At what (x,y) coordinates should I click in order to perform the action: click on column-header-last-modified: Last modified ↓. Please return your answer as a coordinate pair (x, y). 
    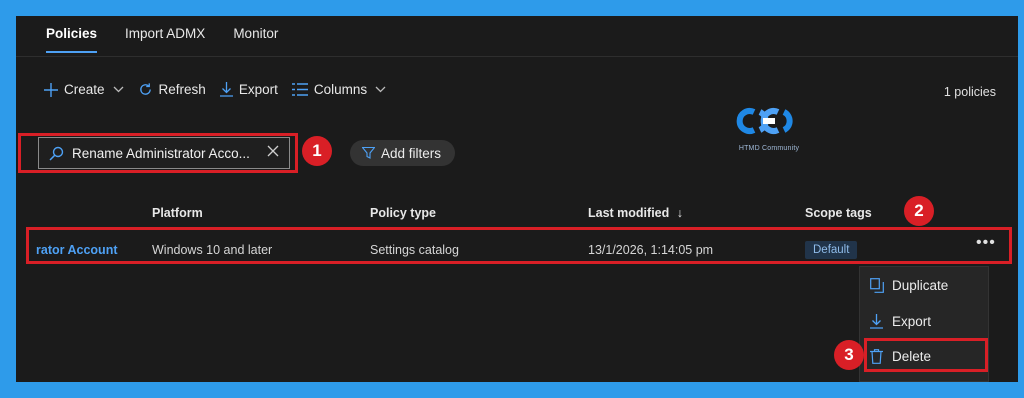
    Looking at the image, I should click on (635, 213).